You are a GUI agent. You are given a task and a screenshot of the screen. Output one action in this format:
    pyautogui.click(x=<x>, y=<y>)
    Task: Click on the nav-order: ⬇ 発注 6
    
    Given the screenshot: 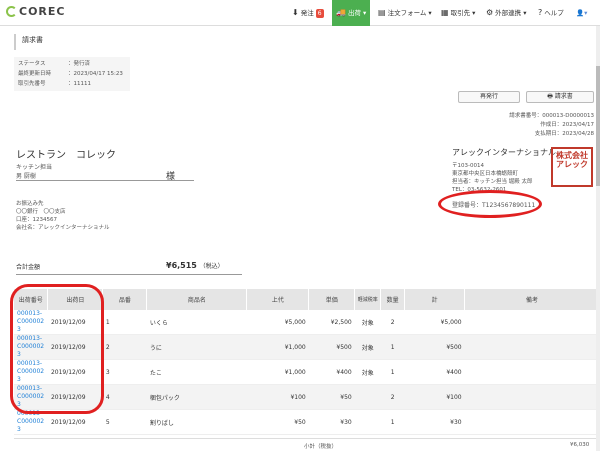 What is the action you would take?
    pyautogui.click(x=308, y=13)
    